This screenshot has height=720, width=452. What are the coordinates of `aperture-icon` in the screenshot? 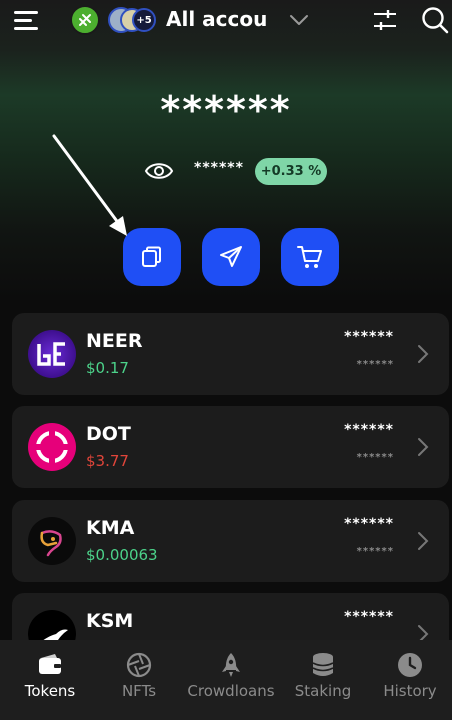 It's located at (139, 665).